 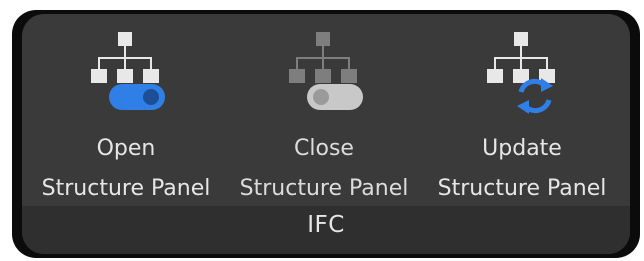 What do you see at coordinates (324, 148) in the screenshot?
I see `button-label-line1: Close` at bounding box center [324, 148].